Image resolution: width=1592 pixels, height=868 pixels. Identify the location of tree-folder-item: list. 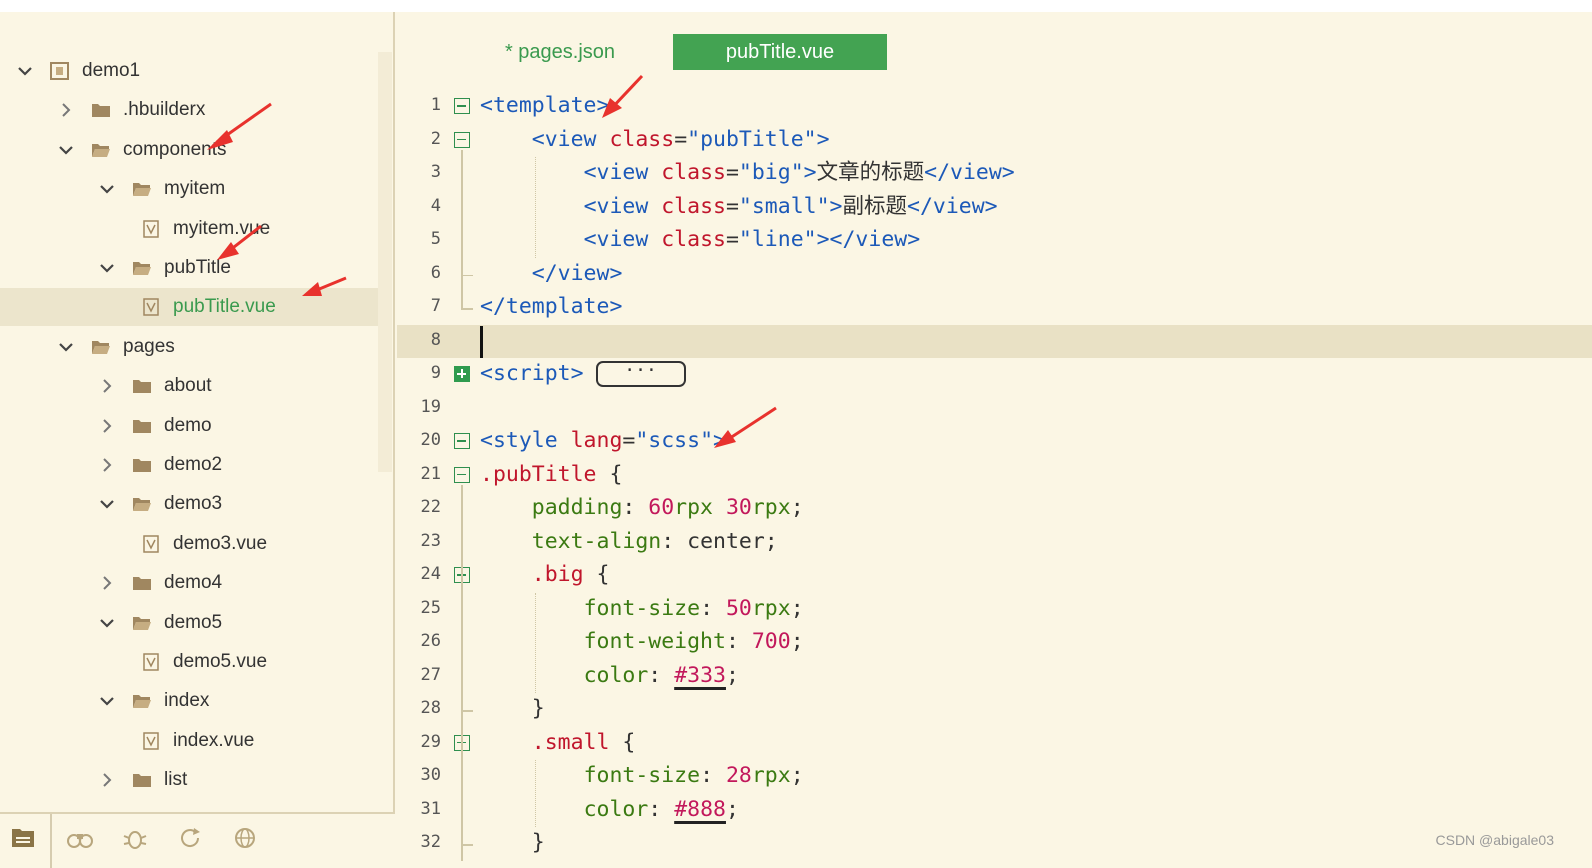
(189, 780).